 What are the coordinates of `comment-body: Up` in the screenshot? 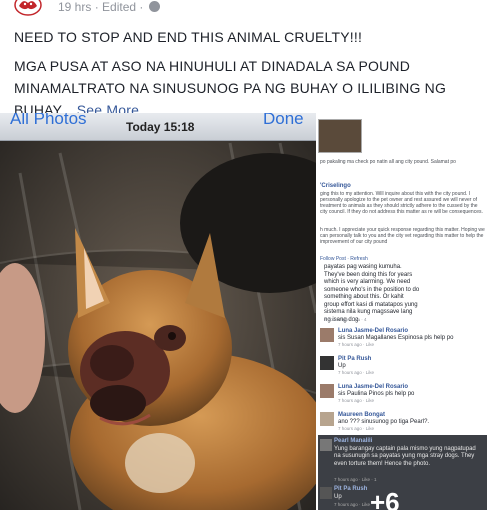 It's located at (342, 366).